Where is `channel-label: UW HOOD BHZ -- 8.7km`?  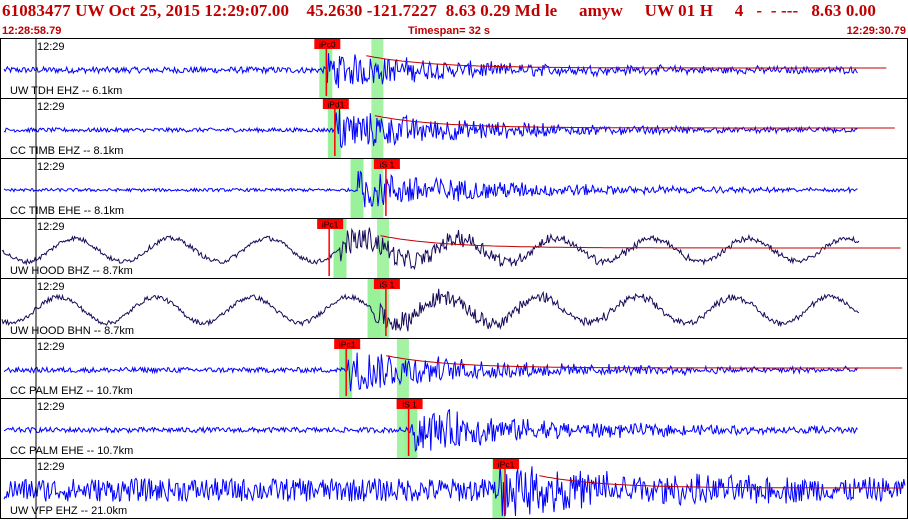
channel-label: UW HOOD BHZ -- 8.7km is located at coordinates (71, 271).